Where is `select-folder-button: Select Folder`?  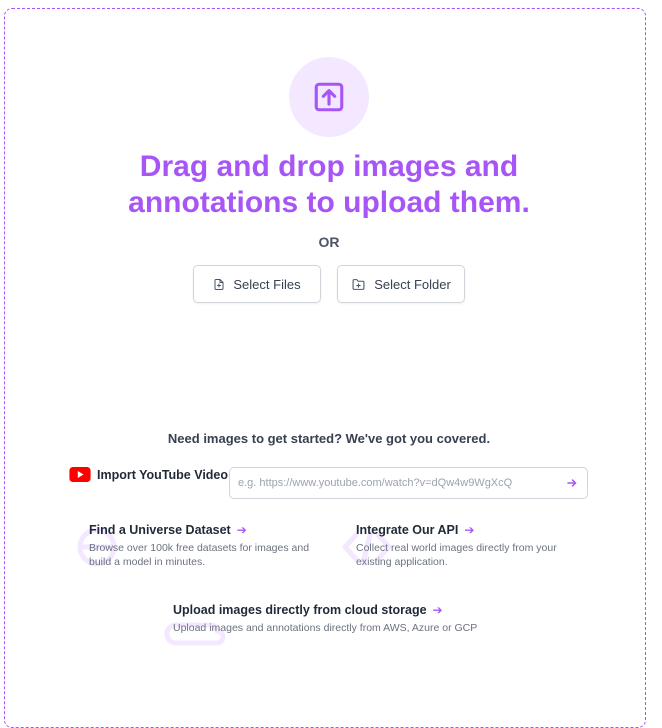
select-folder-button: Select Folder is located at coordinates (401, 284).